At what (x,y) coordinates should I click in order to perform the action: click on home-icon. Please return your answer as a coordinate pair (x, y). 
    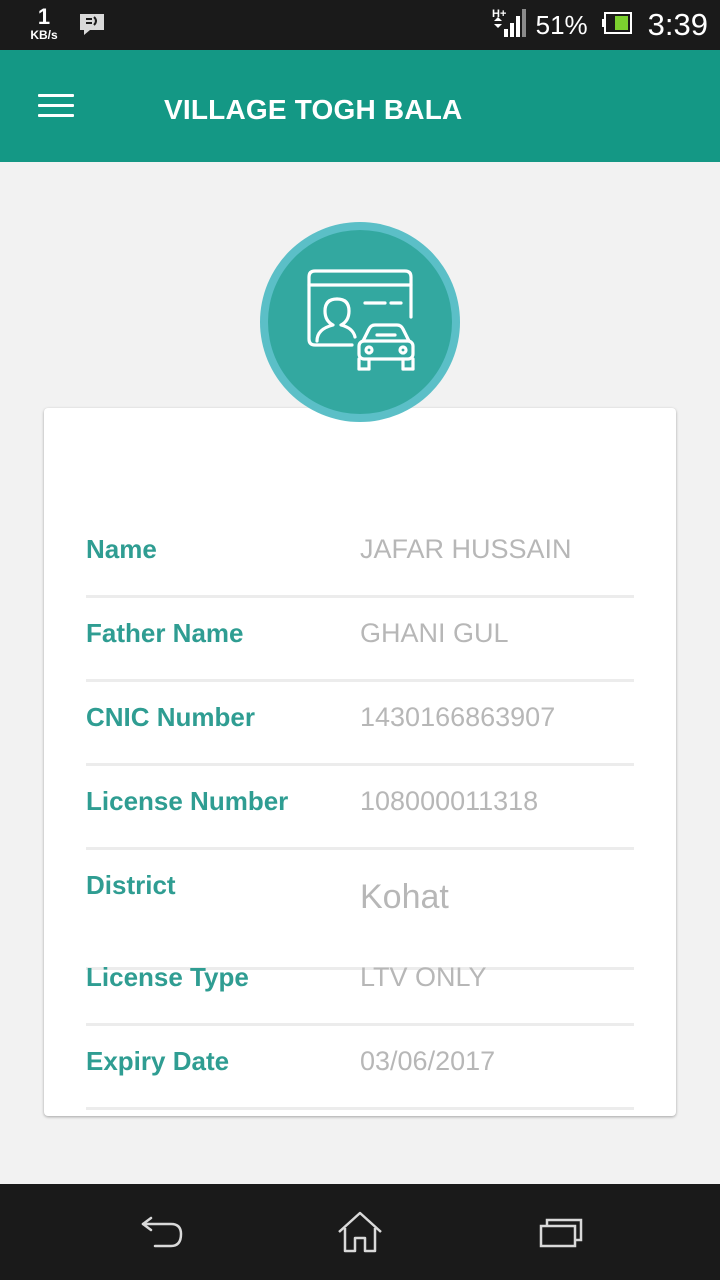
    Looking at the image, I should click on (360, 1232).